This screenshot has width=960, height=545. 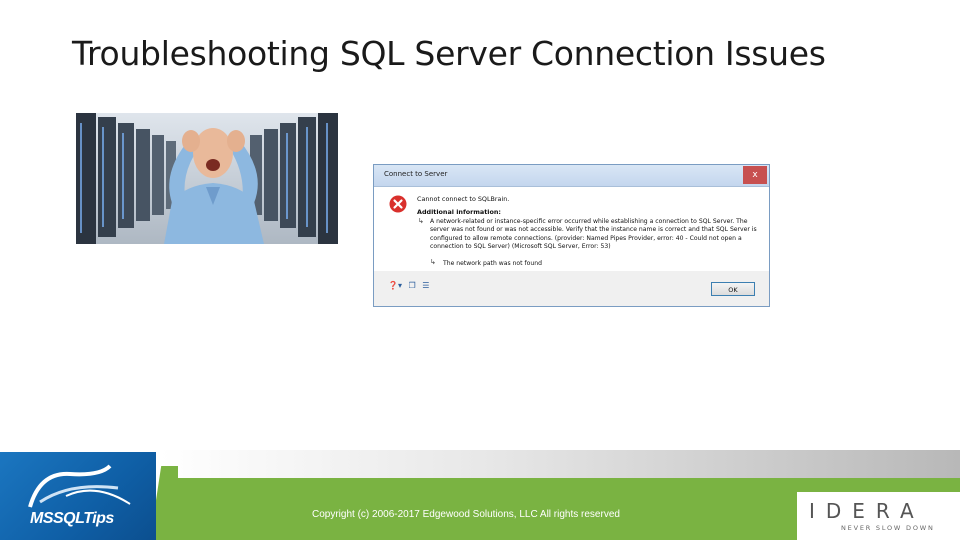 What do you see at coordinates (867, 511) in the screenshot?
I see `idera-logo-text: IDERA` at bounding box center [867, 511].